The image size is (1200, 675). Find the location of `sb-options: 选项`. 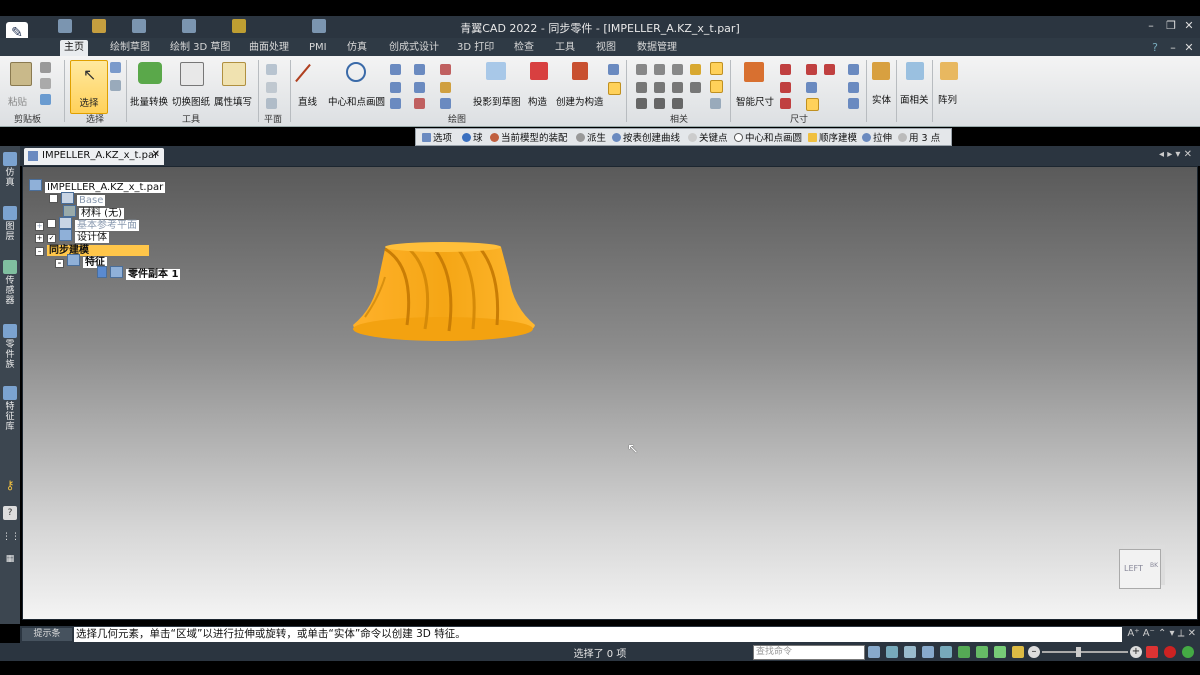

sb-options: 选项 is located at coordinates (437, 137).